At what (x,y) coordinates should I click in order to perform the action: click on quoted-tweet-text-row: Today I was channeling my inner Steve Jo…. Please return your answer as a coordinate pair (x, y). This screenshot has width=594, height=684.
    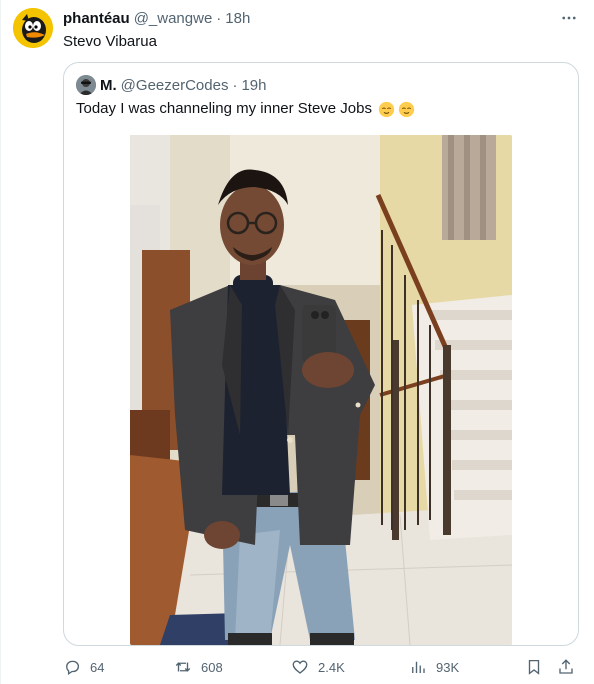
    Looking at the image, I should click on (245, 109).